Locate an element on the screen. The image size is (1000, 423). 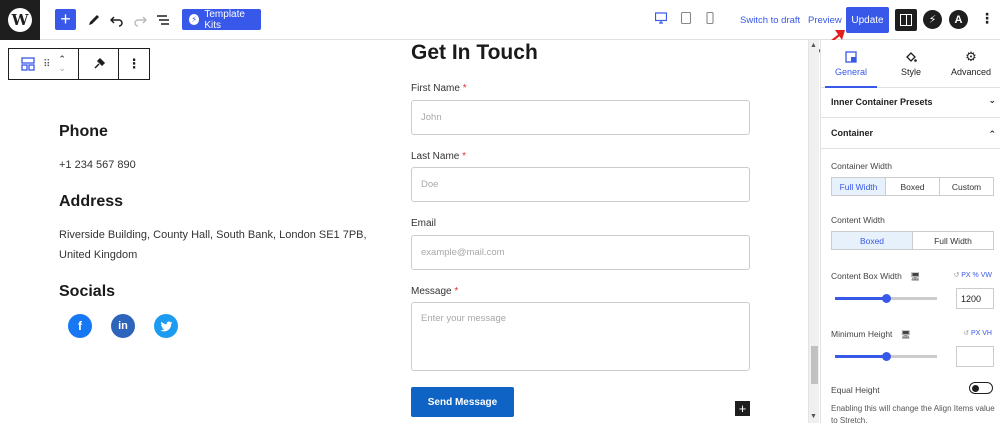
chevron-down-icon: ⌄ is located at coordinates (992, 100).